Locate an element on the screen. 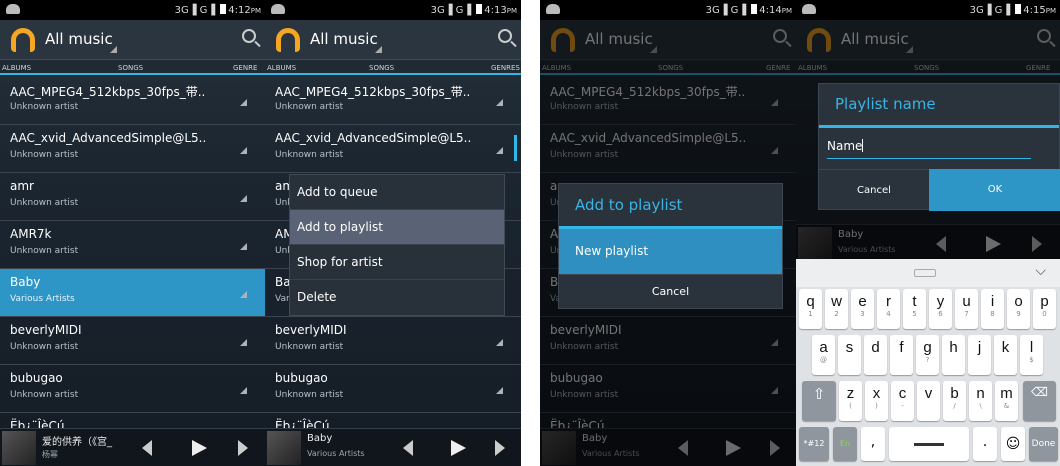 This screenshot has width=1060, height=466. key-v: v is located at coordinates (928, 401).